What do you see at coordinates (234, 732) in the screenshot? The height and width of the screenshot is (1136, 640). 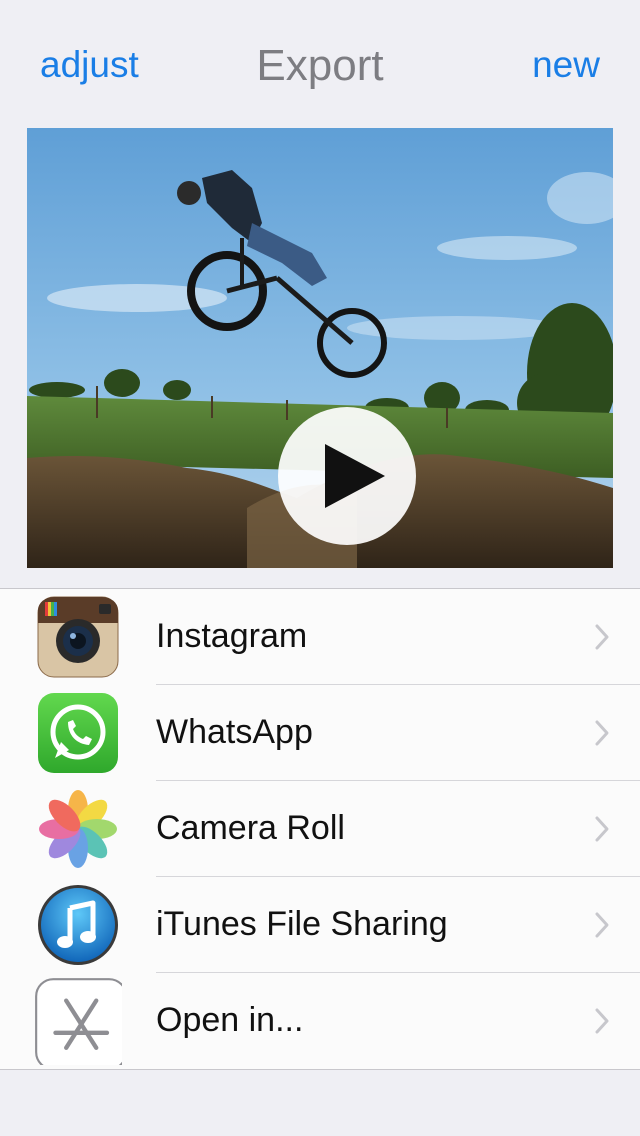 I see `option-label: WhatsApp` at bounding box center [234, 732].